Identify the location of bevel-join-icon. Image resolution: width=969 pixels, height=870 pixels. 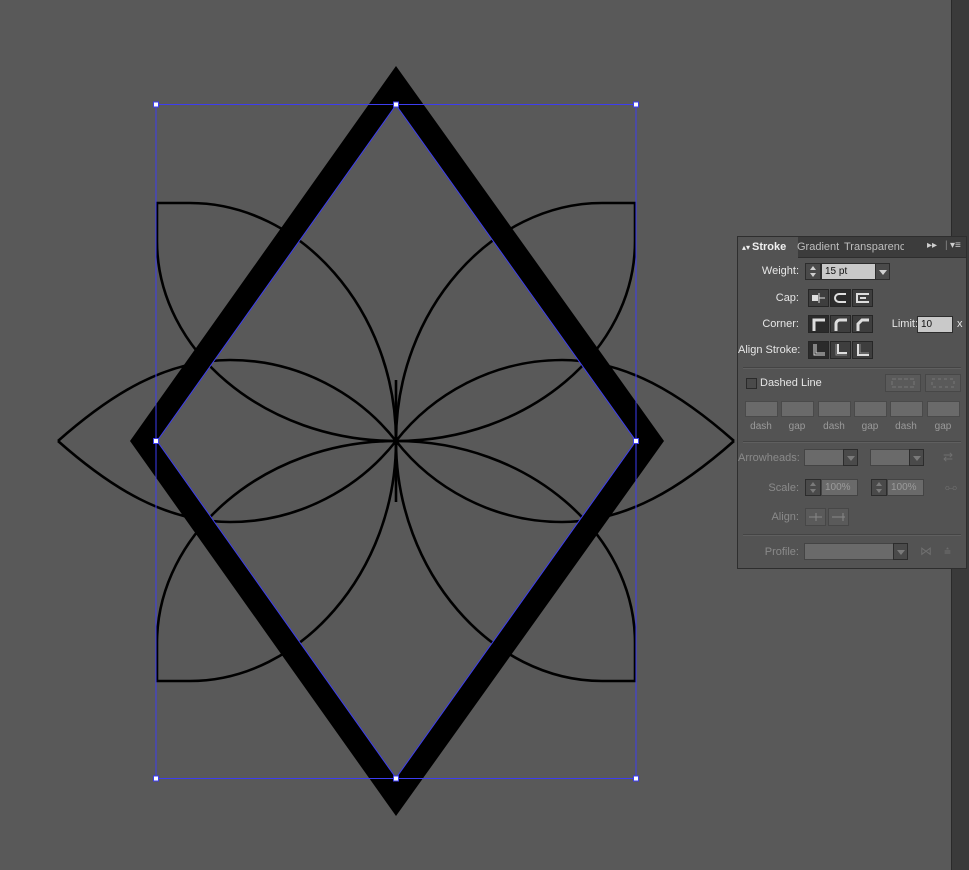
(862, 324).